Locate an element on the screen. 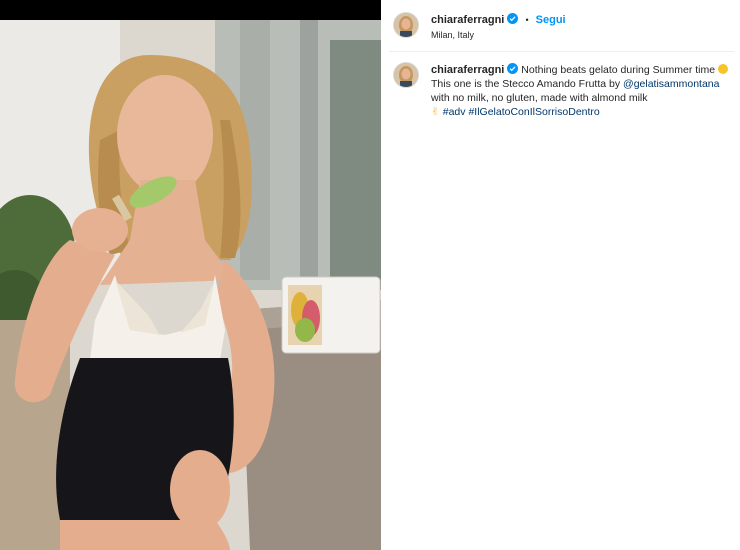 This screenshot has width=740, height=550. header-divider is located at coordinates (561, 51).